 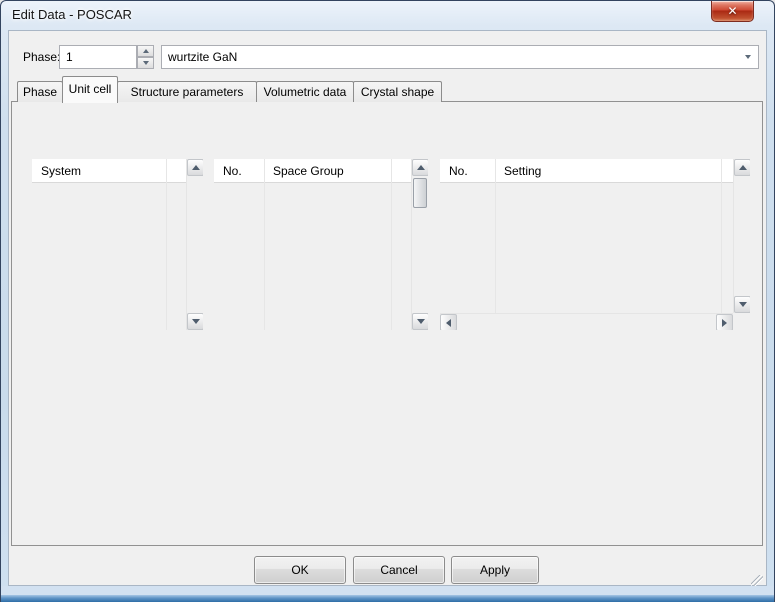 What do you see at coordinates (399, 570) in the screenshot?
I see `cancel-button: Cancel` at bounding box center [399, 570].